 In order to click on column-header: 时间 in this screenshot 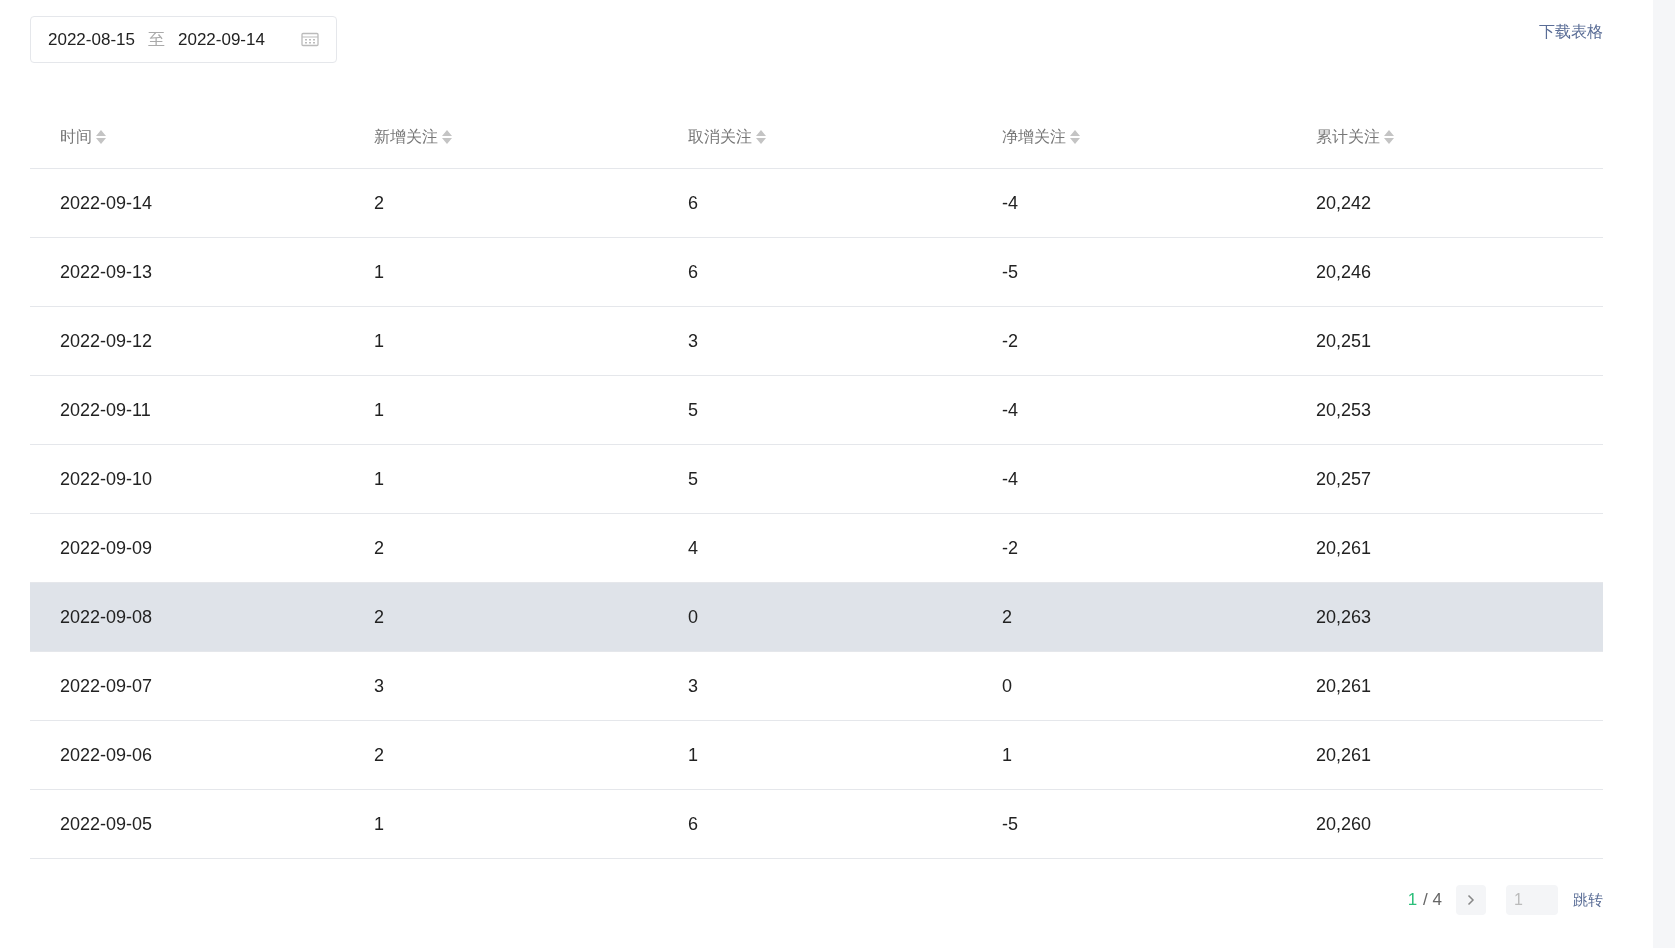, I will do `click(76, 136)`.